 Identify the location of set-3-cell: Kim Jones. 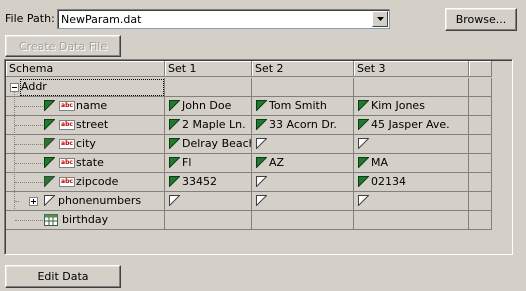
(411, 106).